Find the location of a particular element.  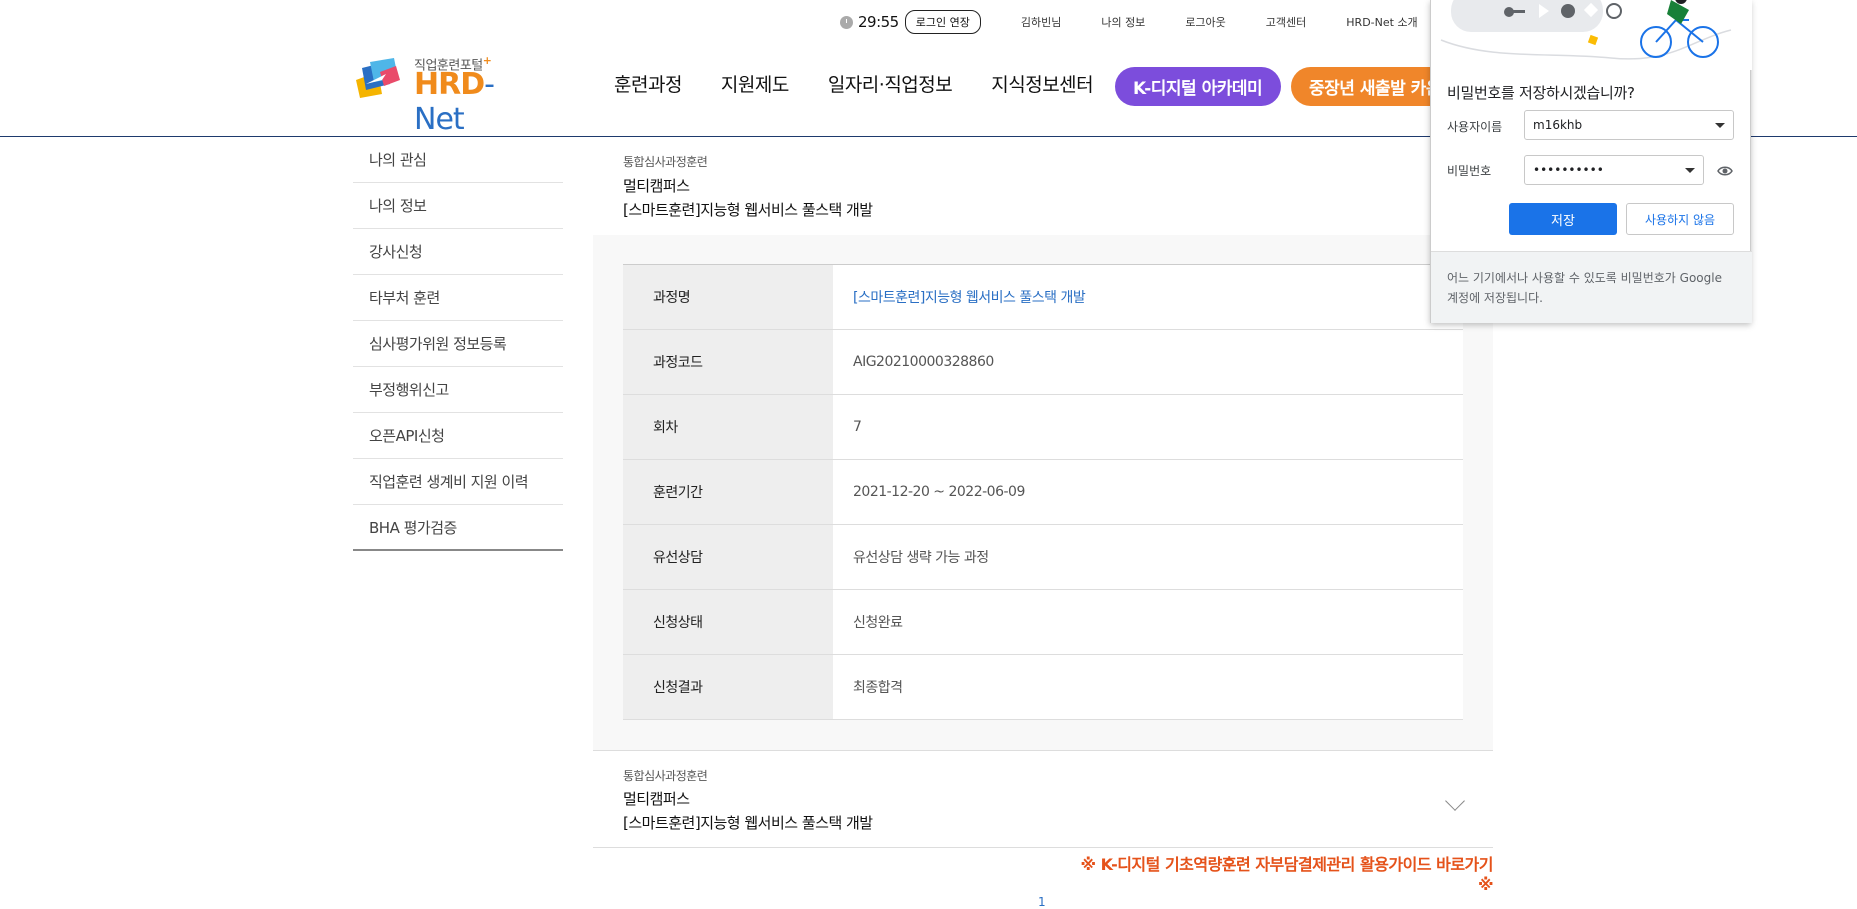

save-password-question: 비밀번호를 저장하시겠습니까? is located at coordinates (1541, 93).